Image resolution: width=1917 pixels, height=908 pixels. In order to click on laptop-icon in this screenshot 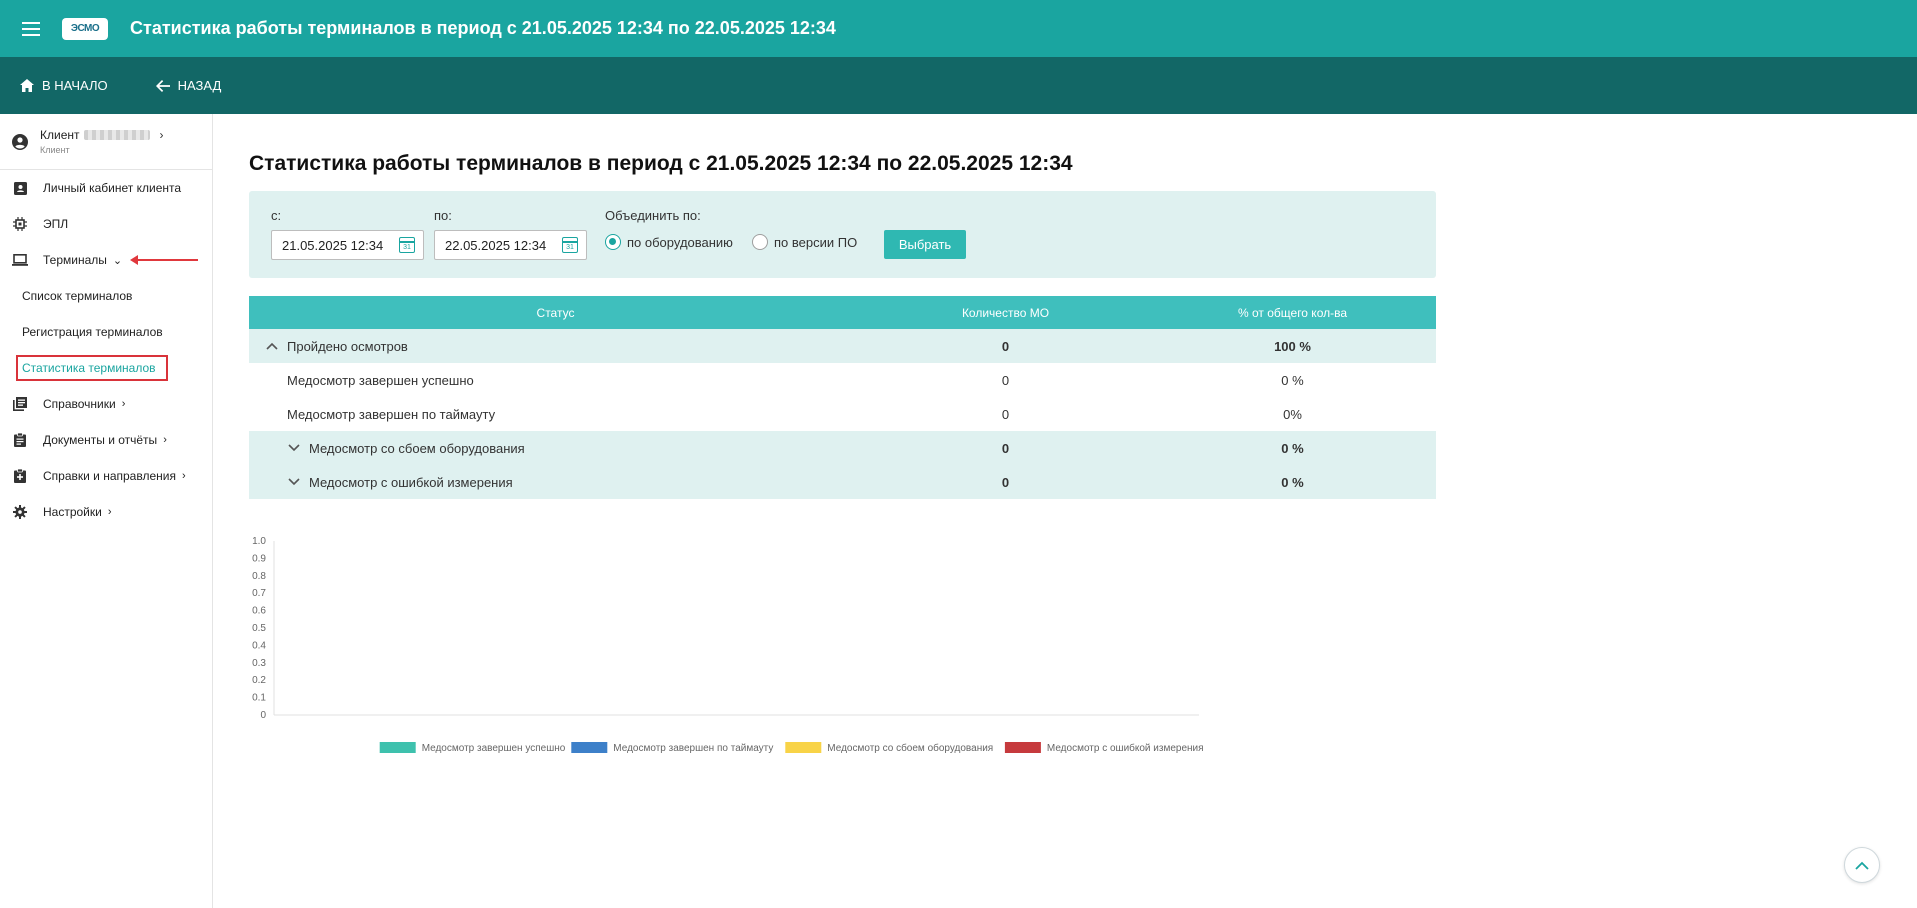, I will do `click(20, 260)`.